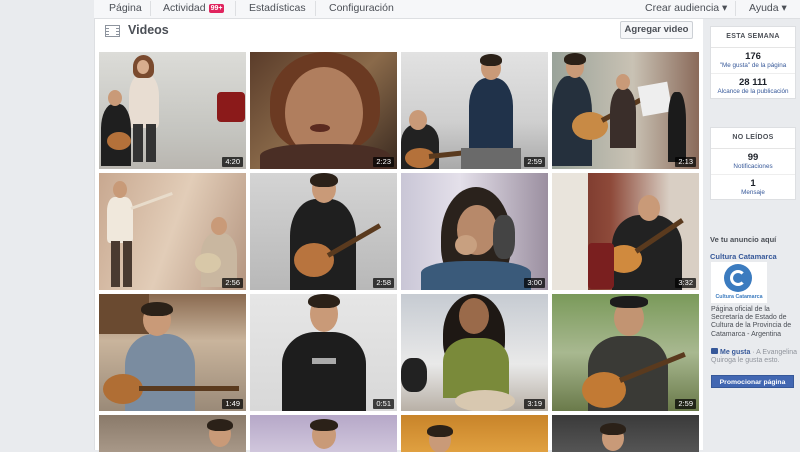 This screenshot has height=452, width=800. I want to click on video-duration: 2:13, so click(685, 162).